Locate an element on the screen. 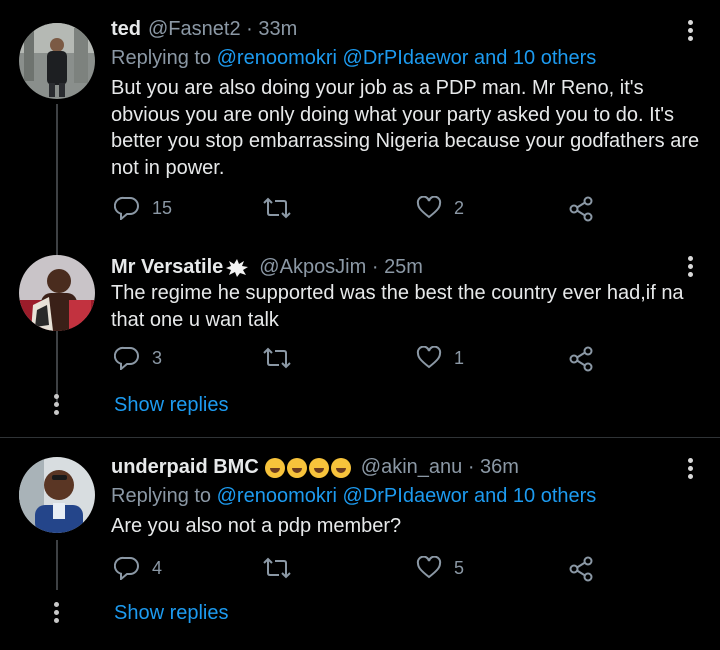 The width and height of the screenshot is (720, 650). reply-button: 4 is located at coordinates (138, 568).